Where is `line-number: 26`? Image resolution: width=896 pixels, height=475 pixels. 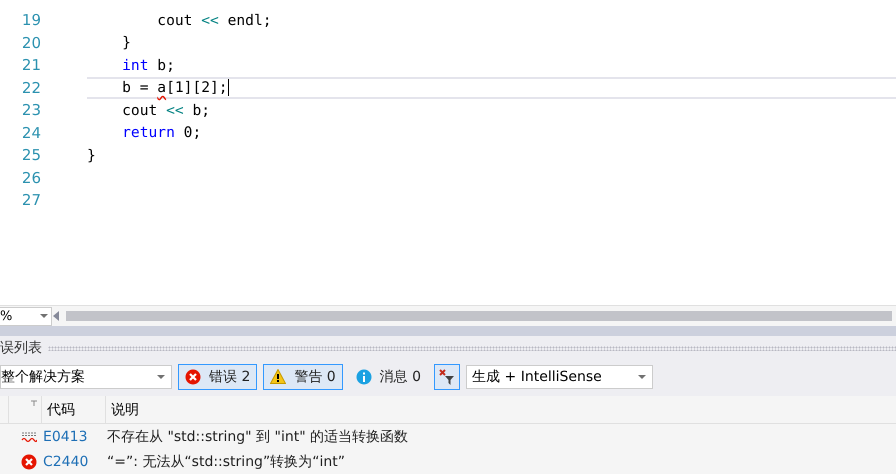
line-number: 26 is located at coordinates (30, 177).